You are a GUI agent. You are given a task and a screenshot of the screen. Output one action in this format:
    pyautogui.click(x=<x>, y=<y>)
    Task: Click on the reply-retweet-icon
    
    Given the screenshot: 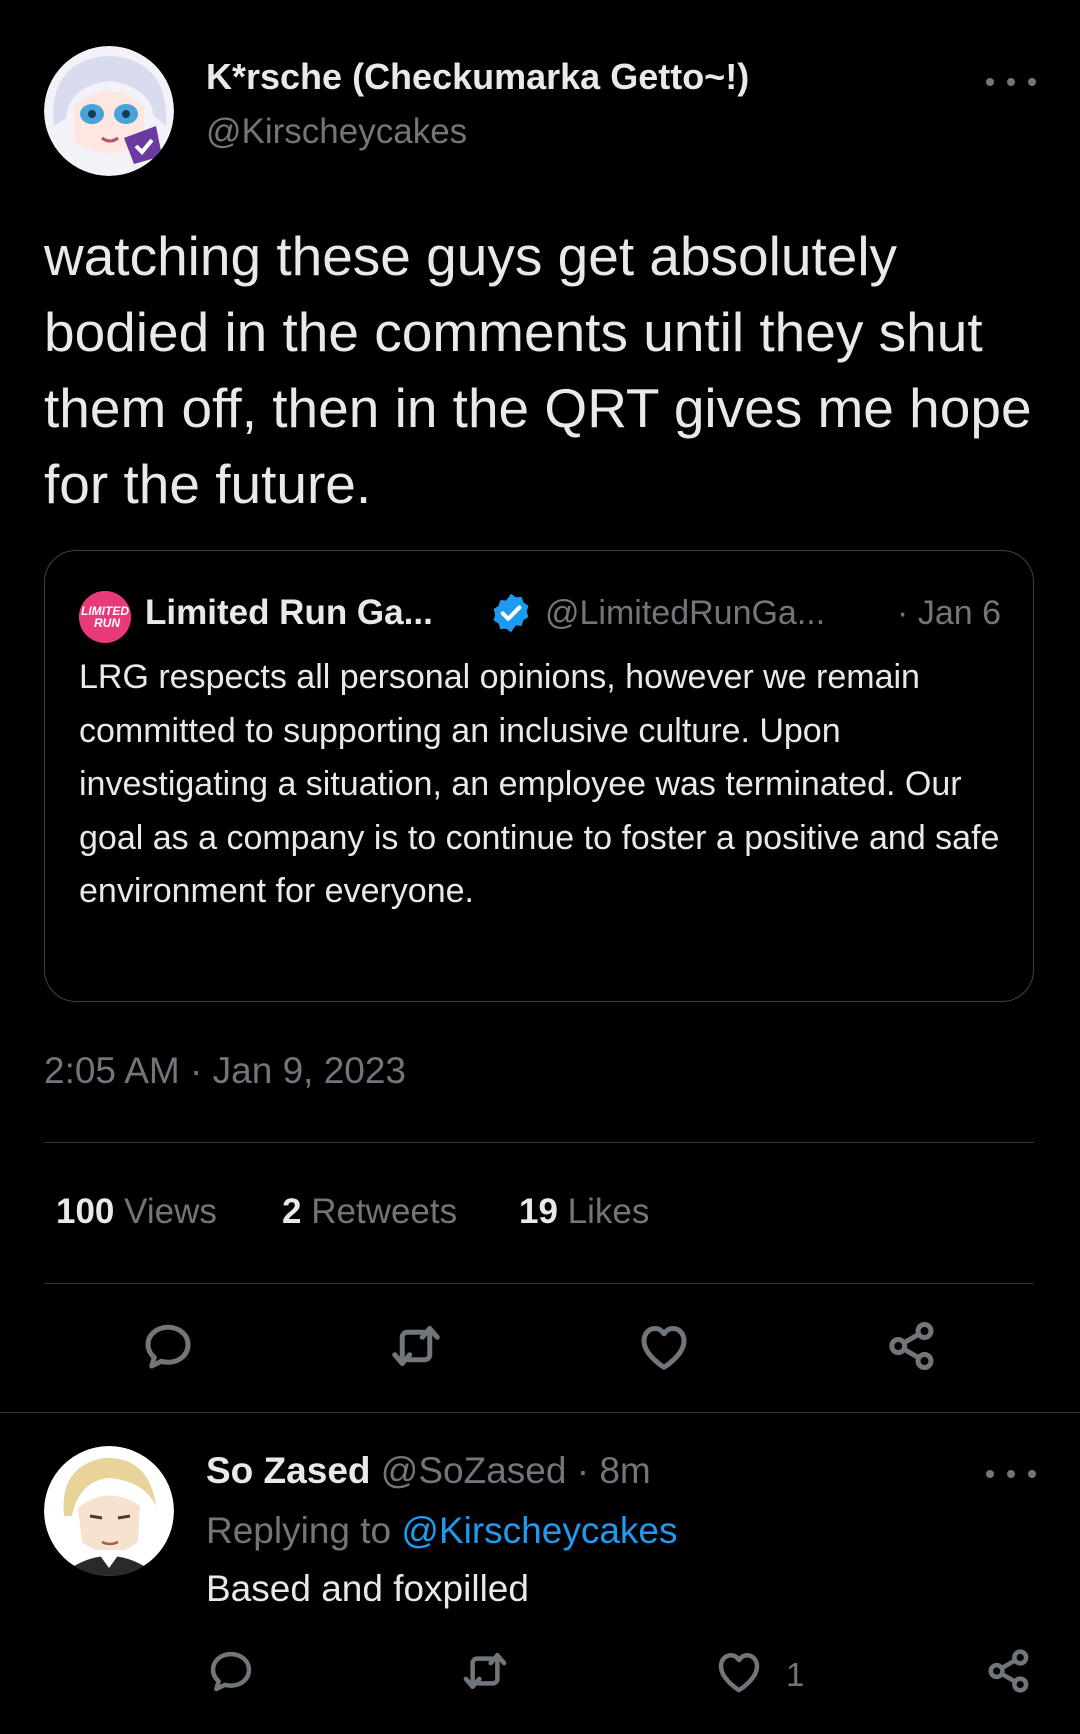 What is the action you would take?
    pyautogui.click(x=485, y=1671)
    